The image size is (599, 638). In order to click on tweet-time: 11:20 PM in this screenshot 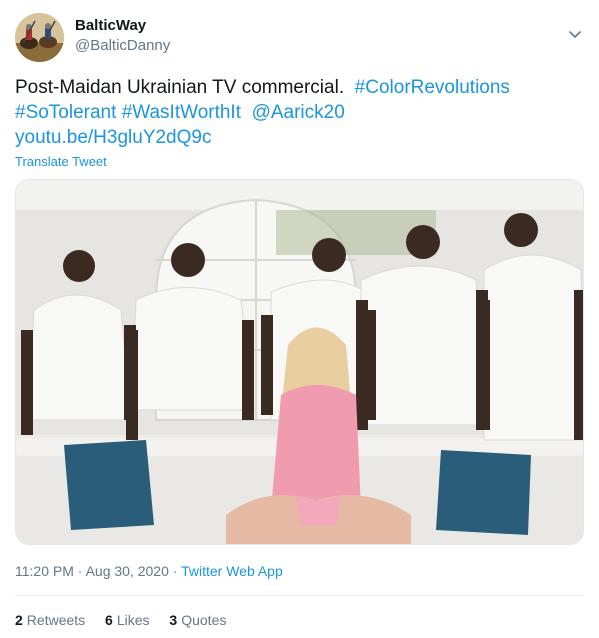, I will do `click(44, 571)`.